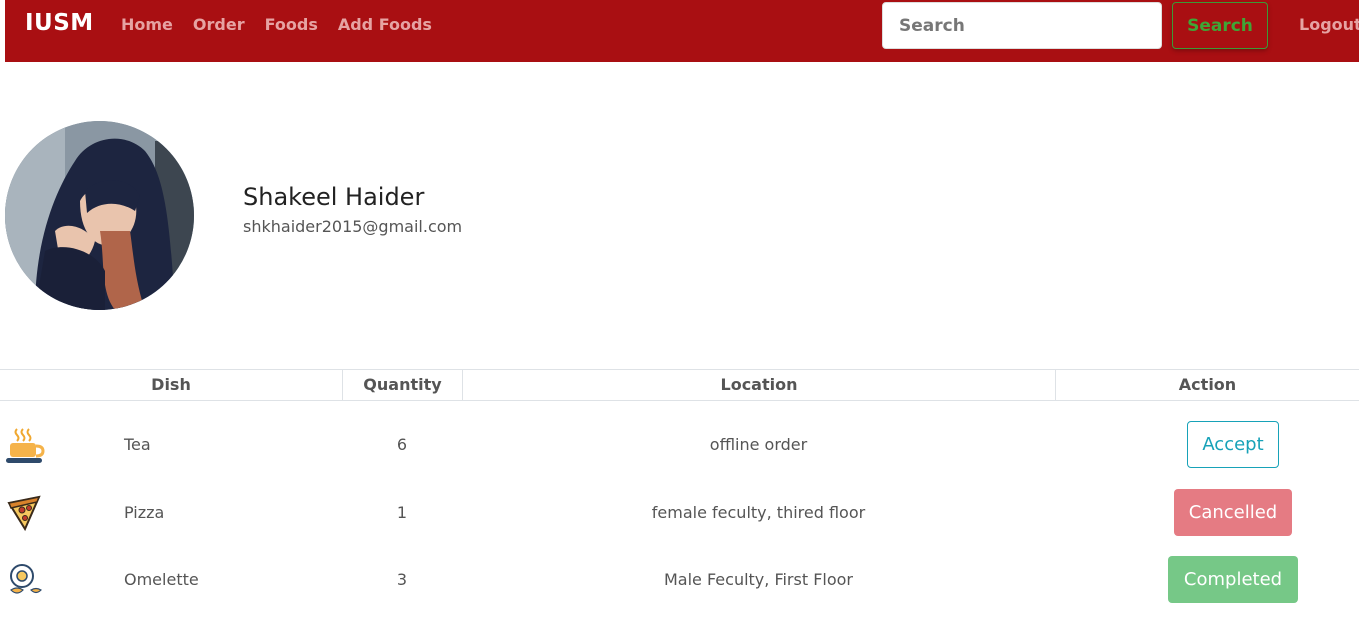 The image size is (1359, 630). What do you see at coordinates (25, 513) in the screenshot?
I see `pizza-slice-icon` at bounding box center [25, 513].